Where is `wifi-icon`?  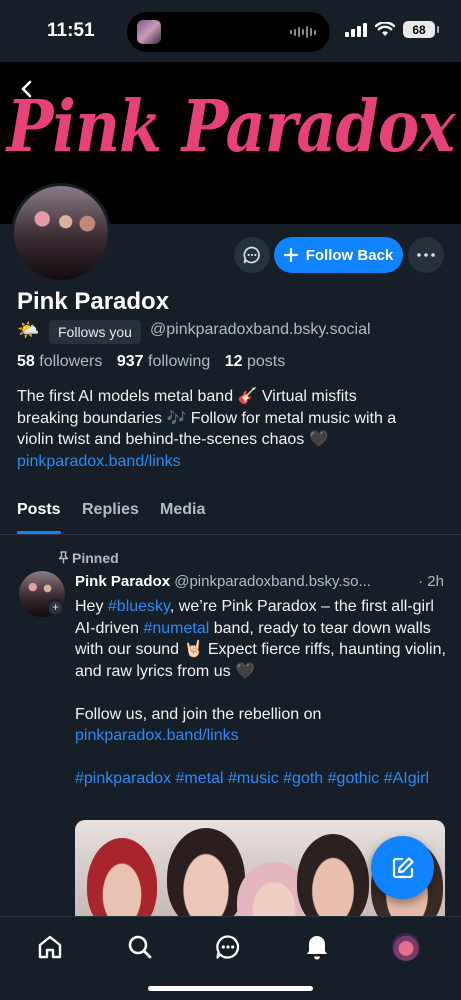
wifi-icon is located at coordinates (385, 29).